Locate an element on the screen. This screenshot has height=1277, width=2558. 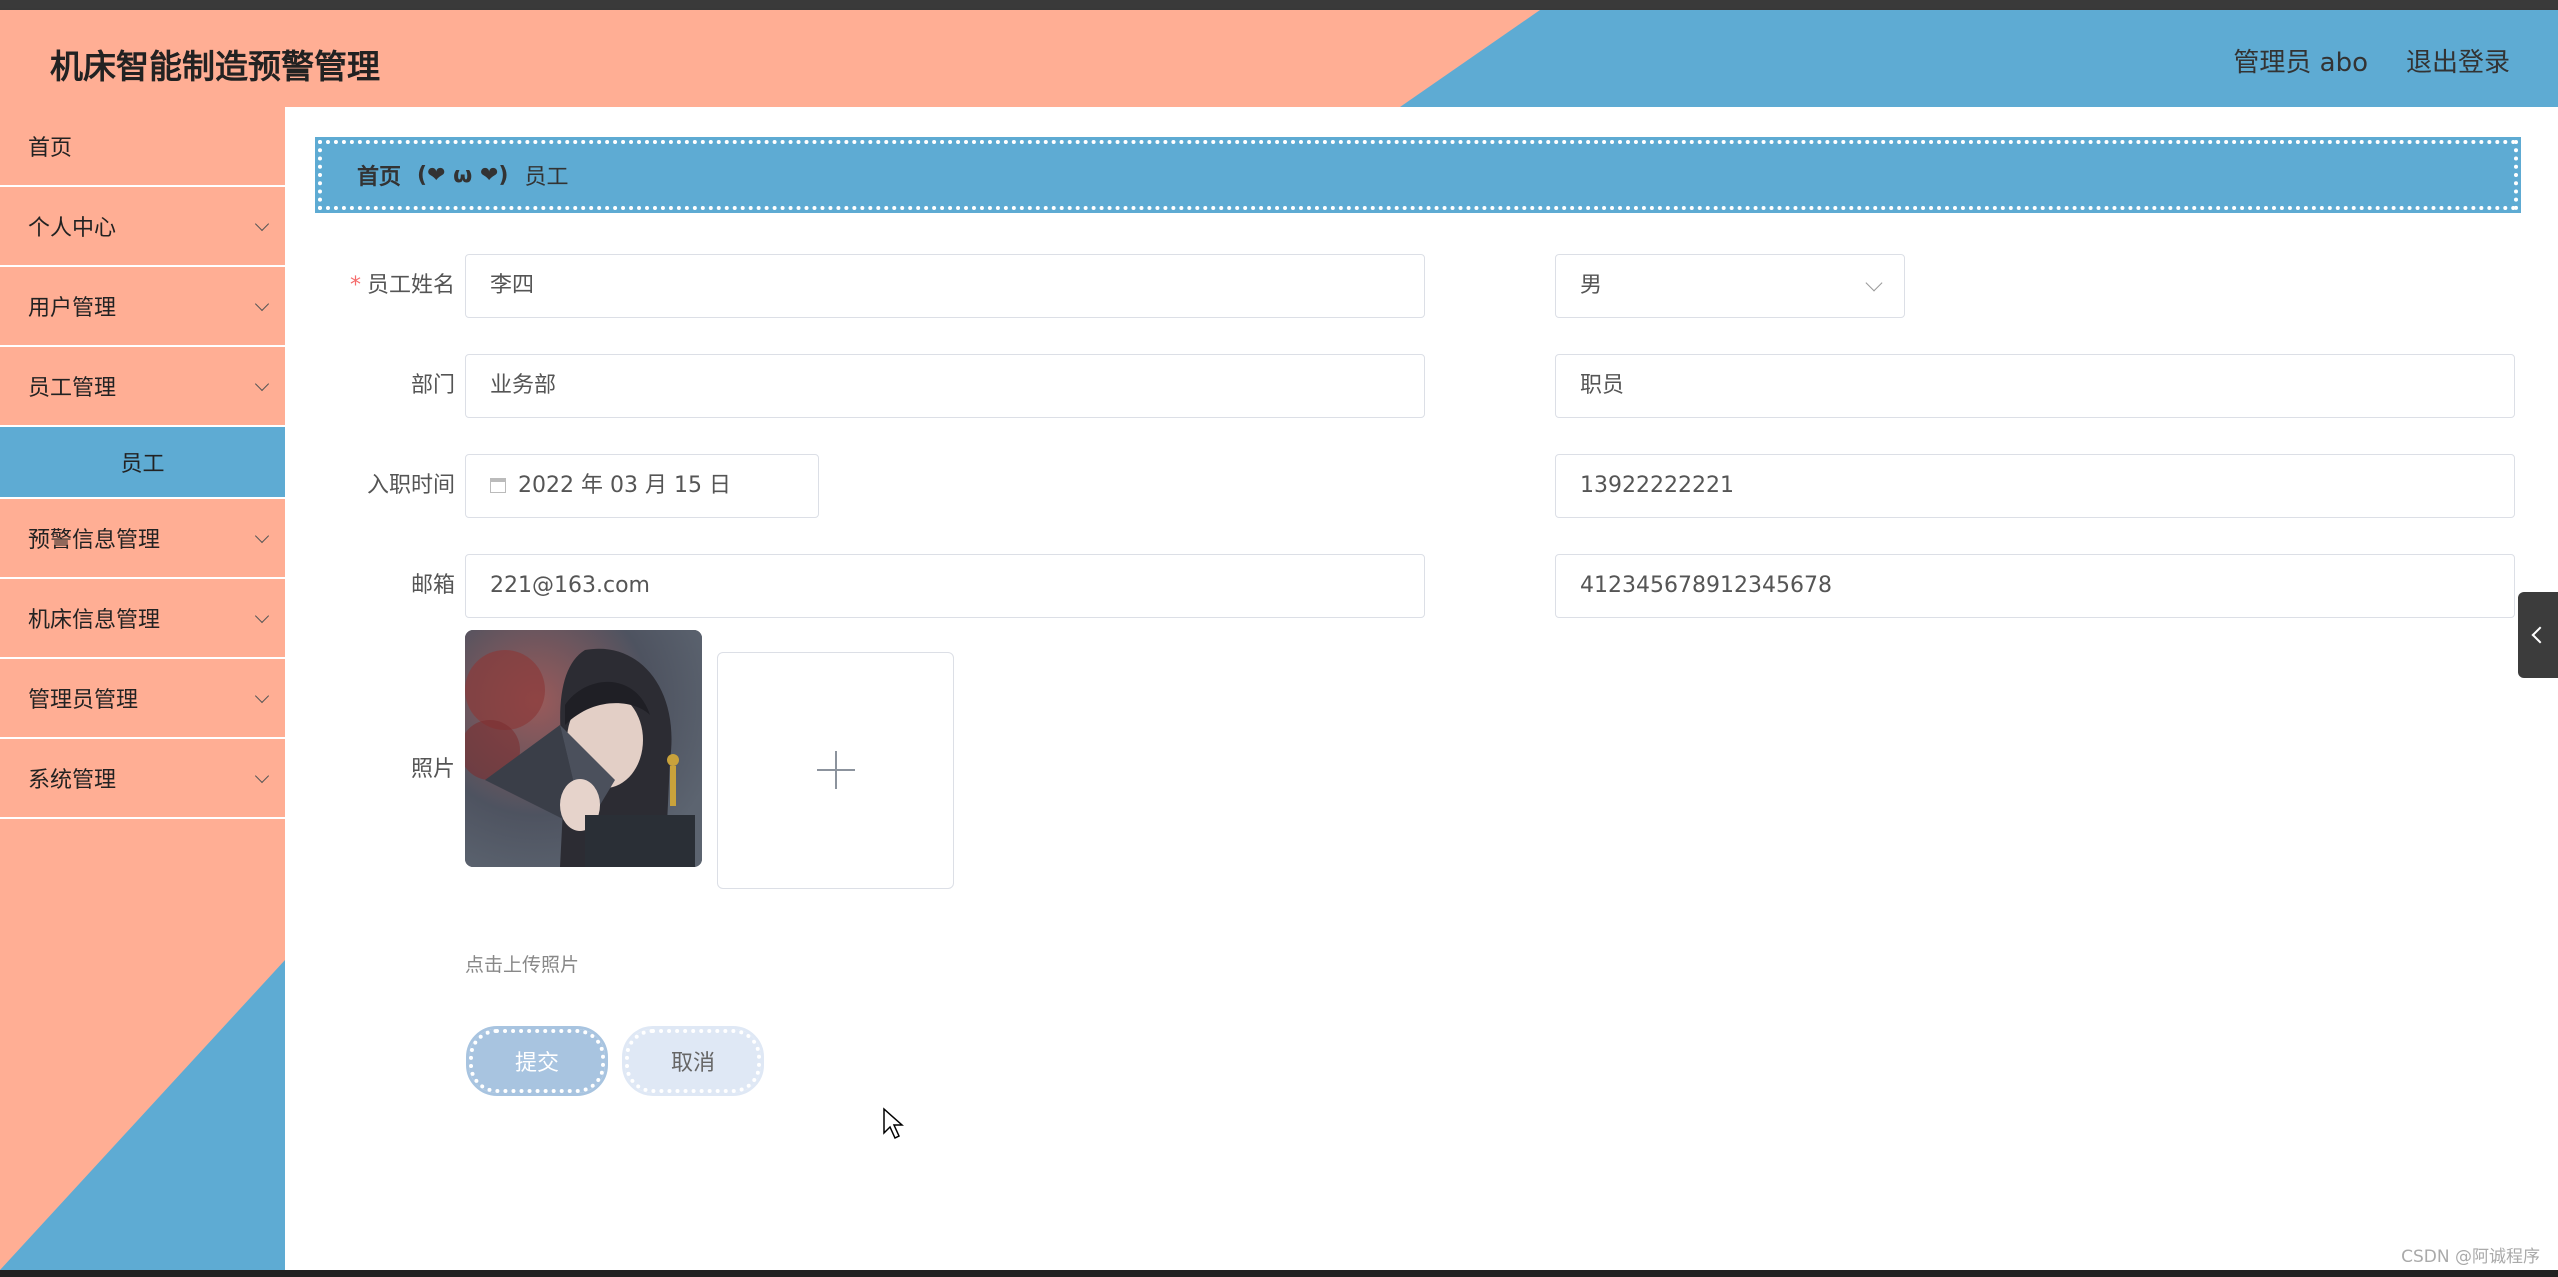
mouse-cursor-icon is located at coordinates (893, 1123).